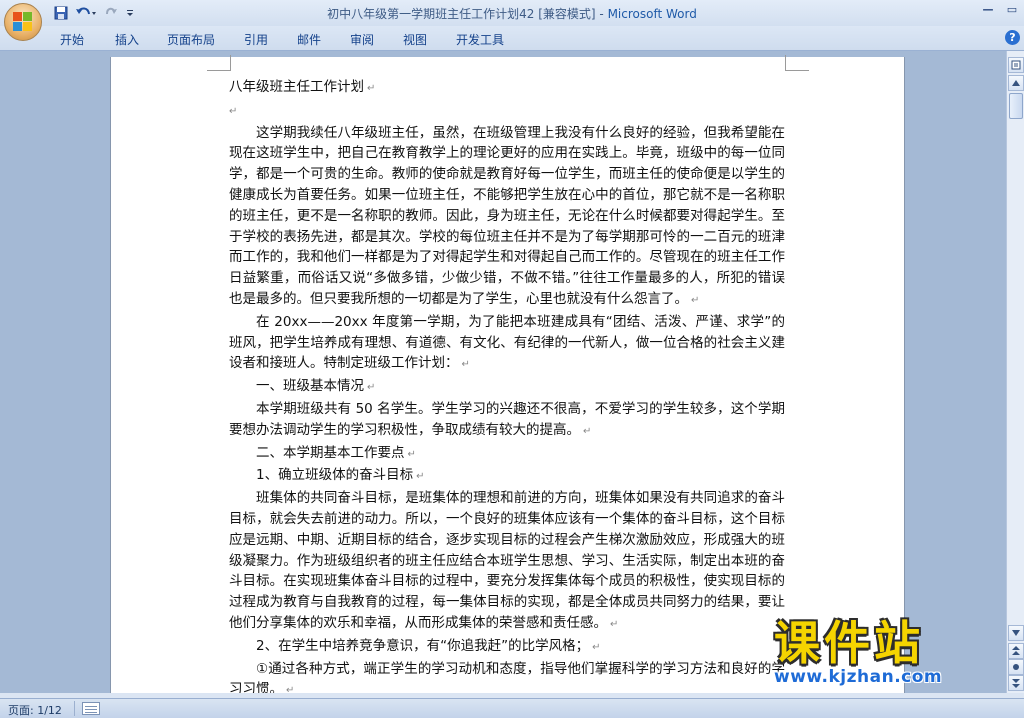 Image resolution: width=1024 pixels, height=718 pixels. I want to click on scrollbar-thumb, so click(1016, 106).